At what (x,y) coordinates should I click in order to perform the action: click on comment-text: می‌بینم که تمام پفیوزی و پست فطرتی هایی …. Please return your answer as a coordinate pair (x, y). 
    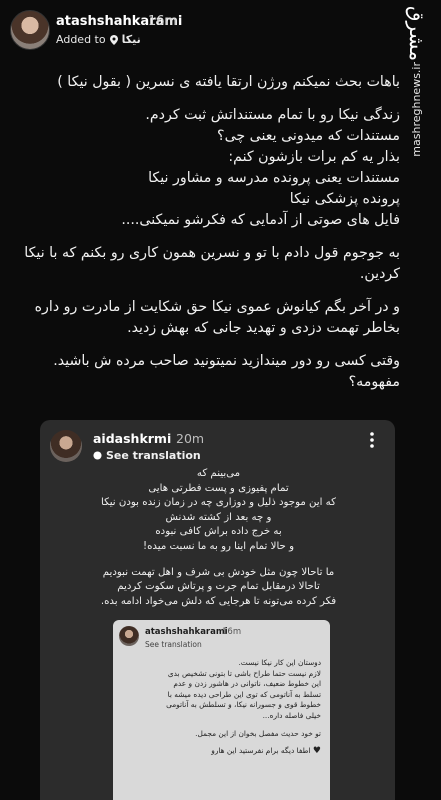
    Looking at the image, I should click on (218, 543).